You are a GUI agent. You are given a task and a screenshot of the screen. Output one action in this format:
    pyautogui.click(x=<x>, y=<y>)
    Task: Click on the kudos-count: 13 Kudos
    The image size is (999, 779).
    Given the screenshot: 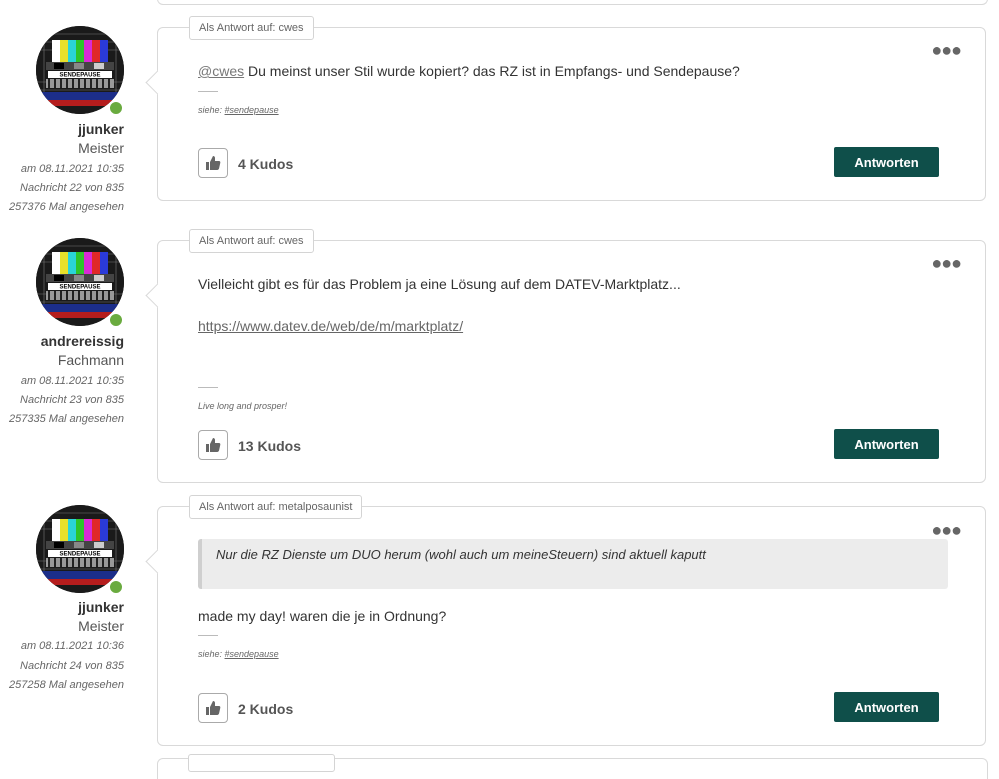 What is the action you would take?
    pyautogui.click(x=270, y=446)
    